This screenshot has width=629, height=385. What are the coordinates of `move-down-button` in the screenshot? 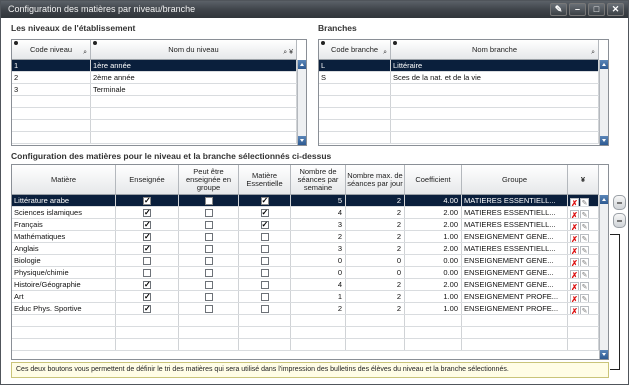 It's located at (619, 220).